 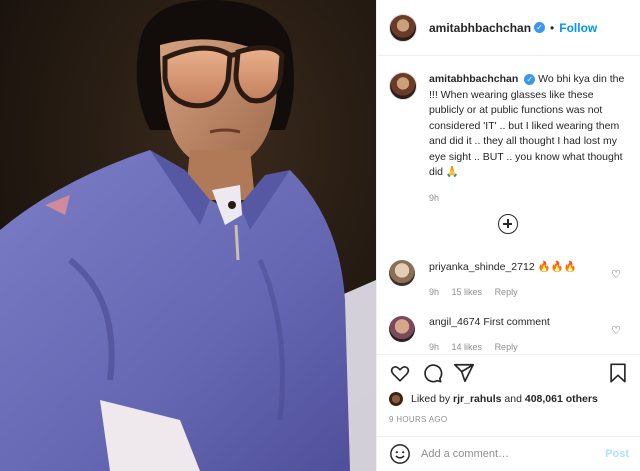 I want to click on author-username: amitabhbachchan, so click(x=480, y=28).